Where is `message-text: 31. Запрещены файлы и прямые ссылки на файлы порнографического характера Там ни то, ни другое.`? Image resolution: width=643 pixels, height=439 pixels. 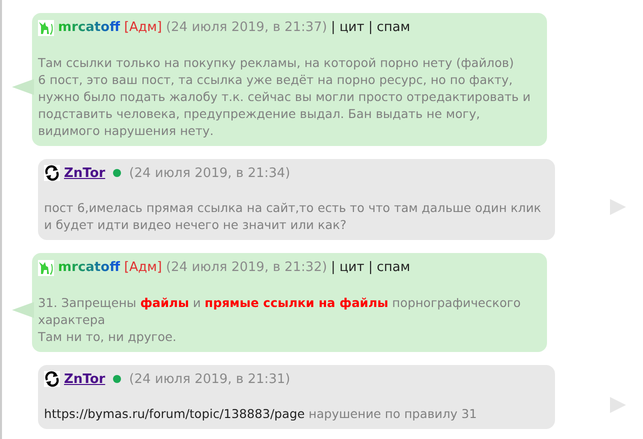
message-text: 31. Запрещены файлы и прямые ссылки на файлы порнографического характера Там ни то, ни другое. is located at coordinates (280, 320).